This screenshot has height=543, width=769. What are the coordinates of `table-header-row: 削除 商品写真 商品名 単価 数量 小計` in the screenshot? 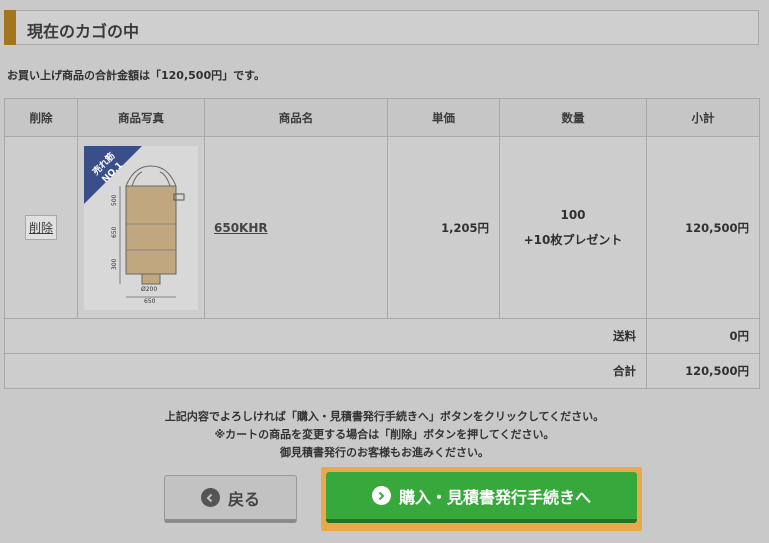 It's located at (382, 117).